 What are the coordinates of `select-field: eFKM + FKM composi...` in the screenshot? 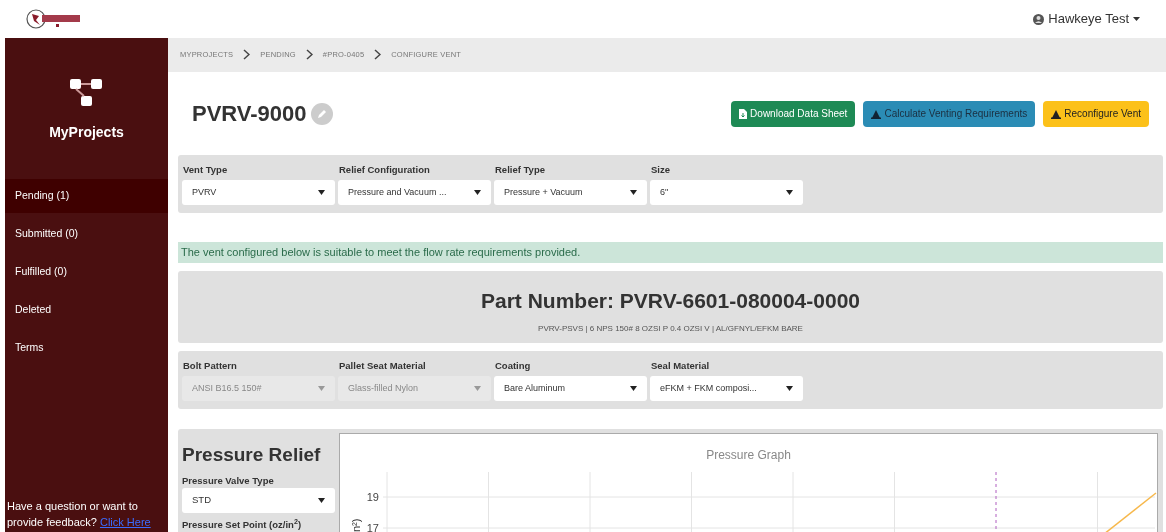 It's located at (726, 388).